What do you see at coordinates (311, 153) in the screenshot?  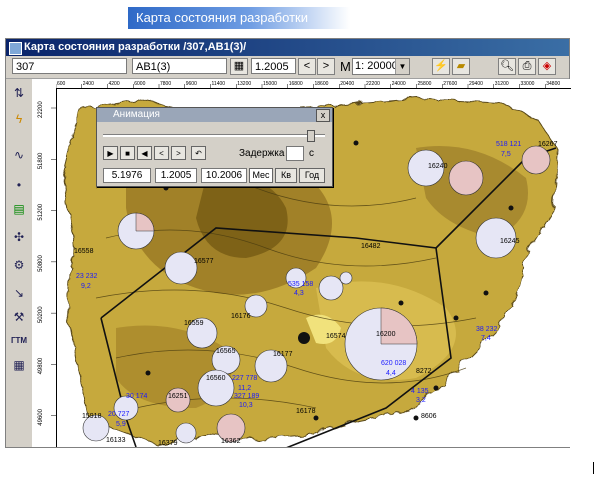 I see `delay-unit: с` at bounding box center [311, 153].